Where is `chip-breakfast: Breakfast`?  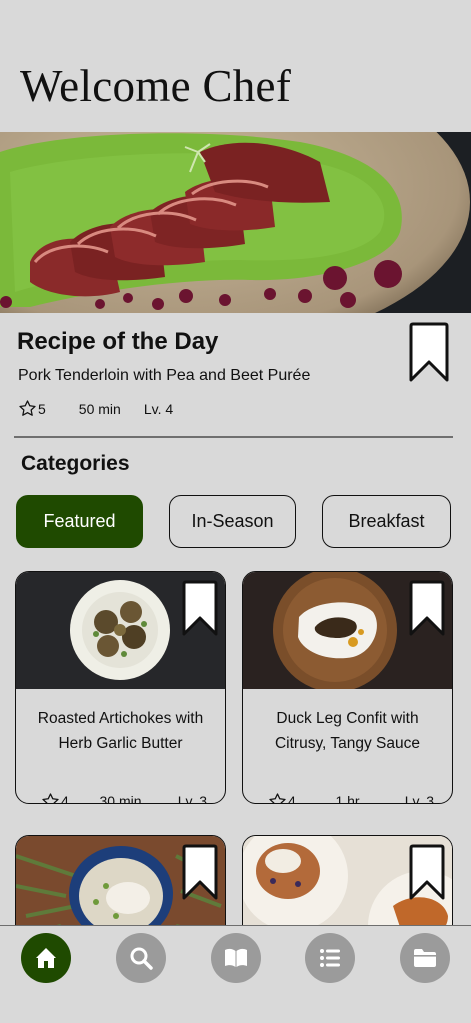 chip-breakfast: Breakfast is located at coordinates (386, 521).